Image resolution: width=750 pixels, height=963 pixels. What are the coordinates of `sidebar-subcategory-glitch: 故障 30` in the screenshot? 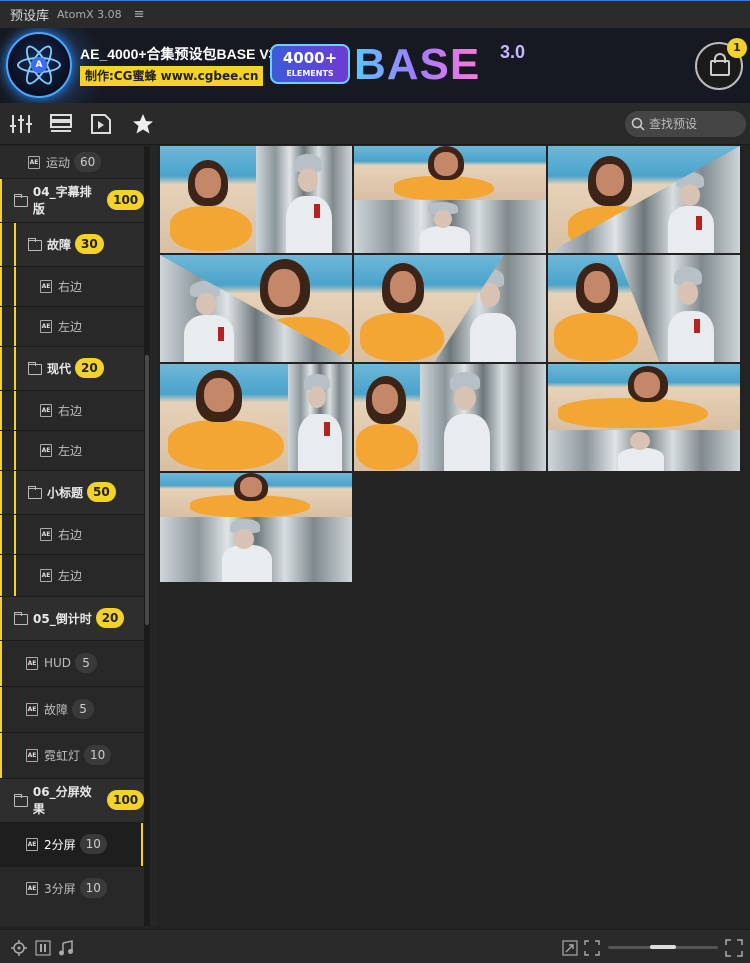 It's located at (72, 244).